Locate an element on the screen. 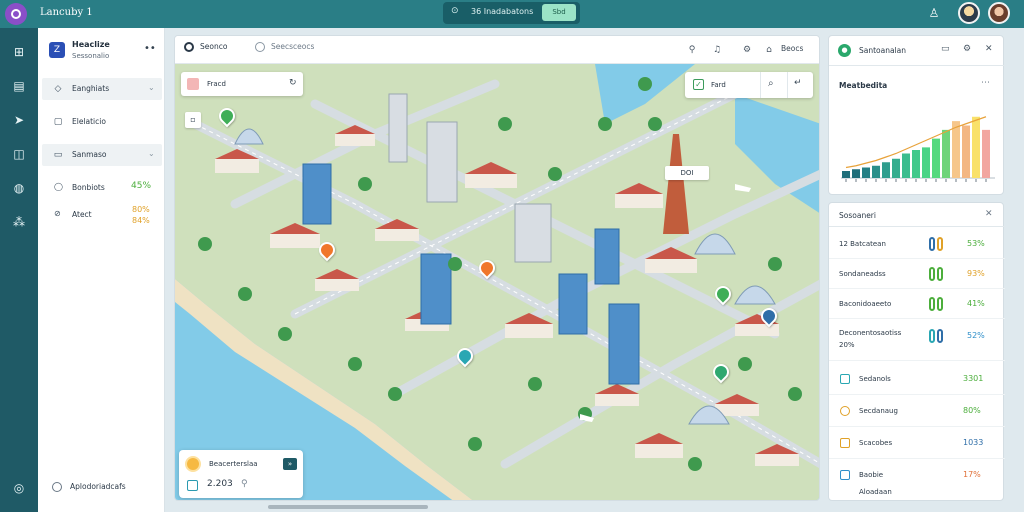  lock-icon: ⊘ is located at coordinates (57, 213).